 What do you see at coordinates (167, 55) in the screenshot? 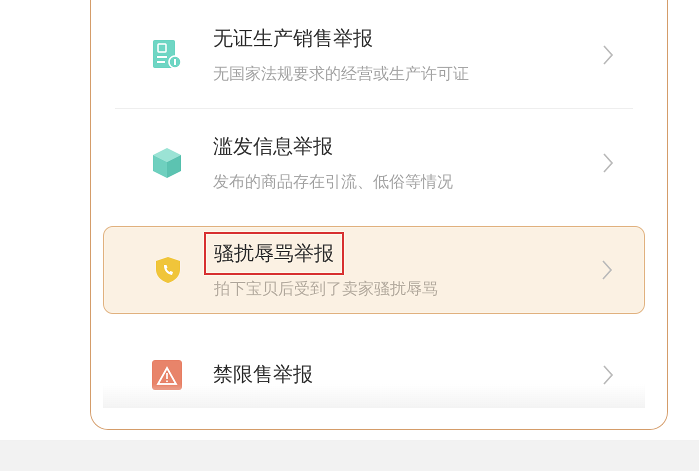
I see `certificate-icon` at bounding box center [167, 55].